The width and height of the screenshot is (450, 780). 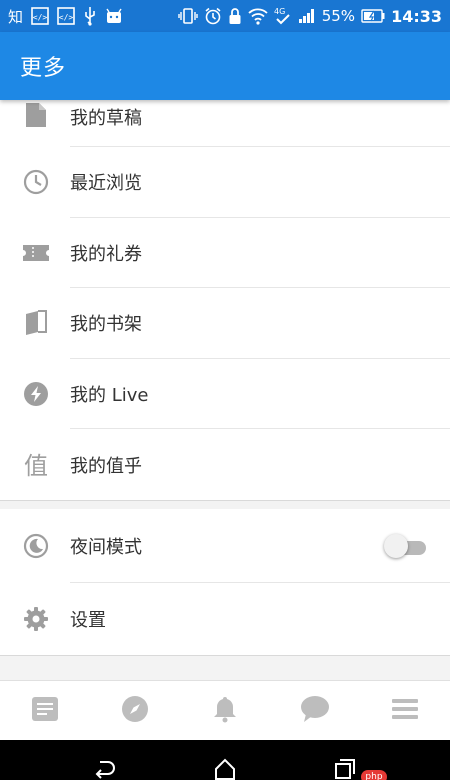 I want to click on recents-icon, so click(x=345, y=769).